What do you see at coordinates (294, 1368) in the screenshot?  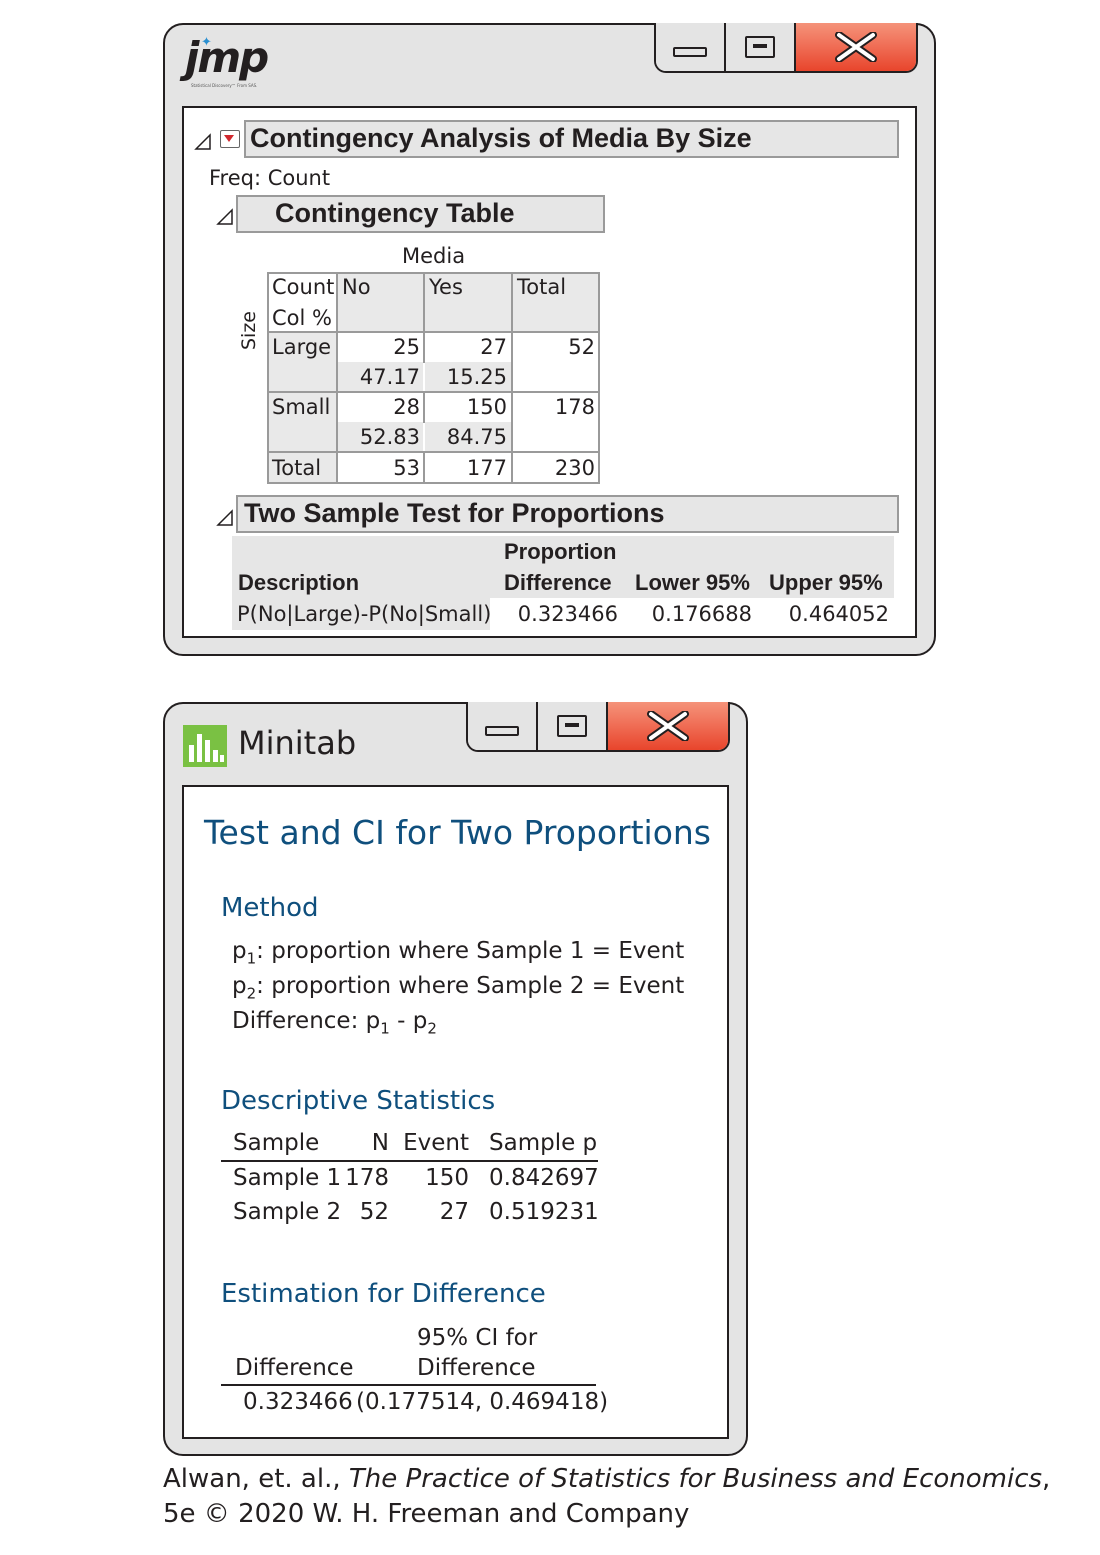 I see `est-header-difference: Difference` at bounding box center [294, 1368].